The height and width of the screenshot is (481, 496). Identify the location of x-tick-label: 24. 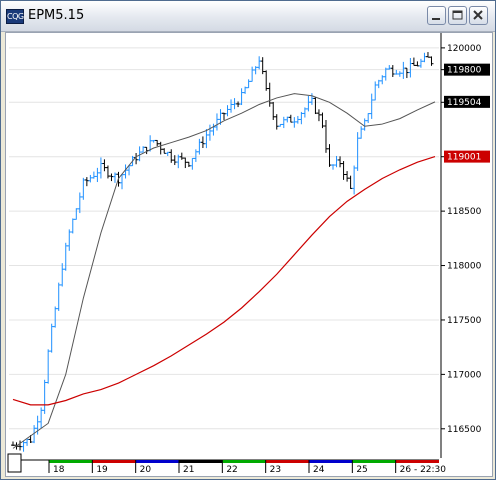
(319, 470).